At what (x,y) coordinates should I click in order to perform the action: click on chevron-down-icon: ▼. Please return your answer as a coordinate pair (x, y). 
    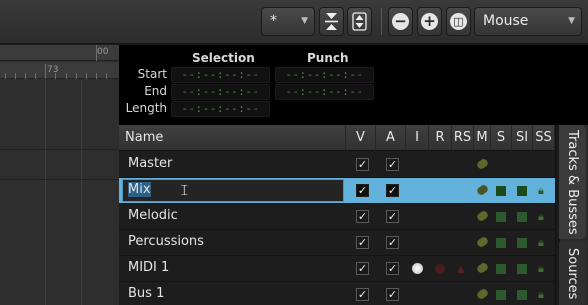
    Looking at the image, I should click on (304, 21).